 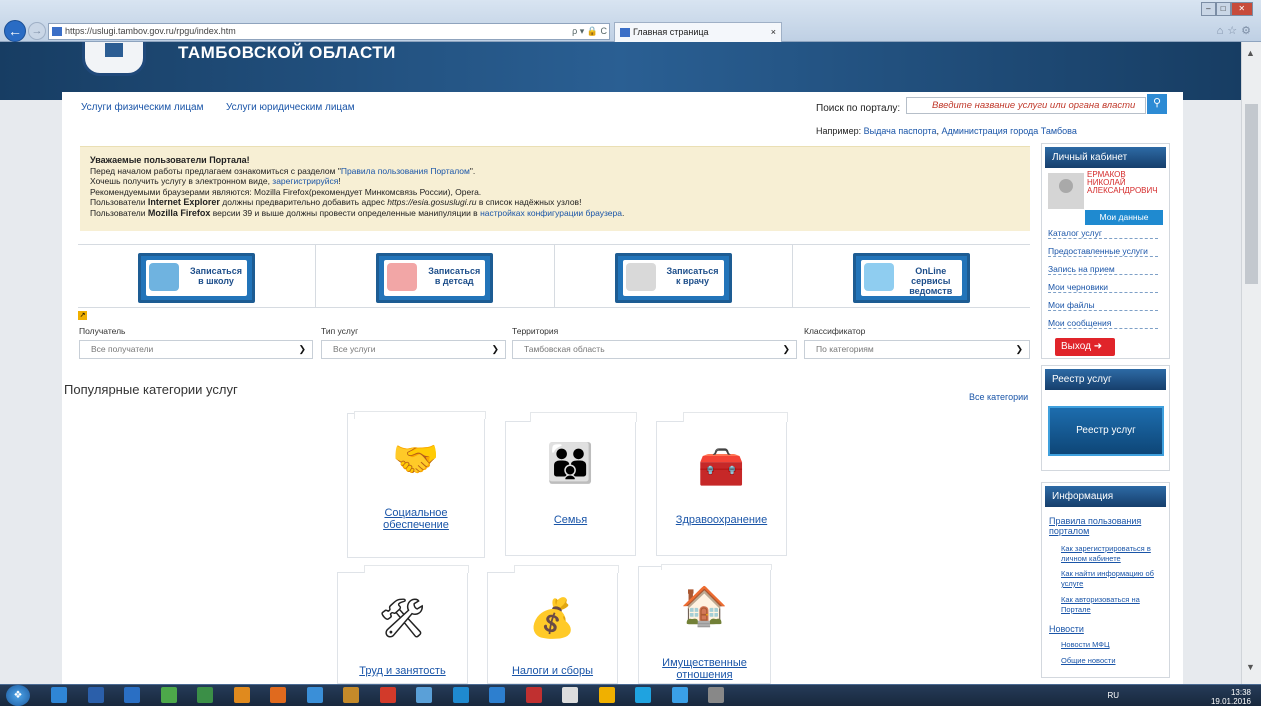 I want to click on example-admin-link: Администрация города Тамбова, so click(x=1008, y=131).